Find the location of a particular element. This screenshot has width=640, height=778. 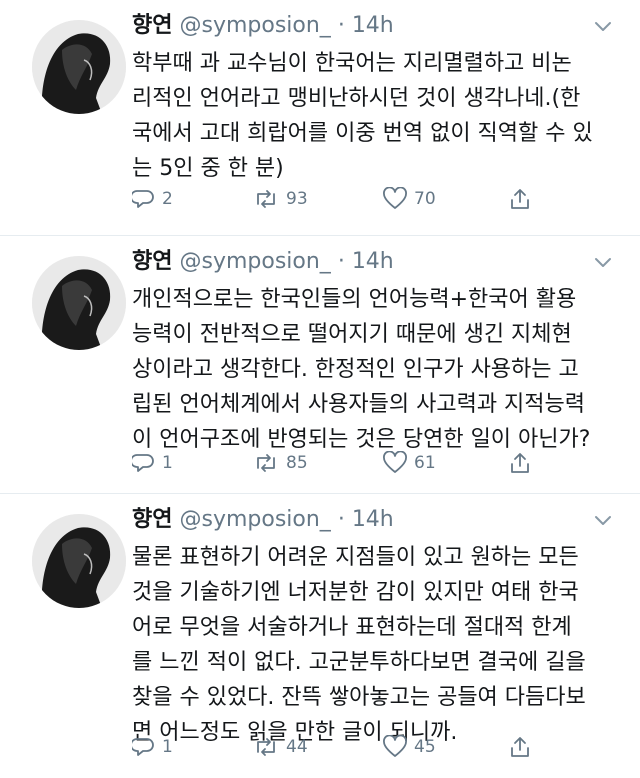

like-button: 70 is located at coordinates (409, 199).